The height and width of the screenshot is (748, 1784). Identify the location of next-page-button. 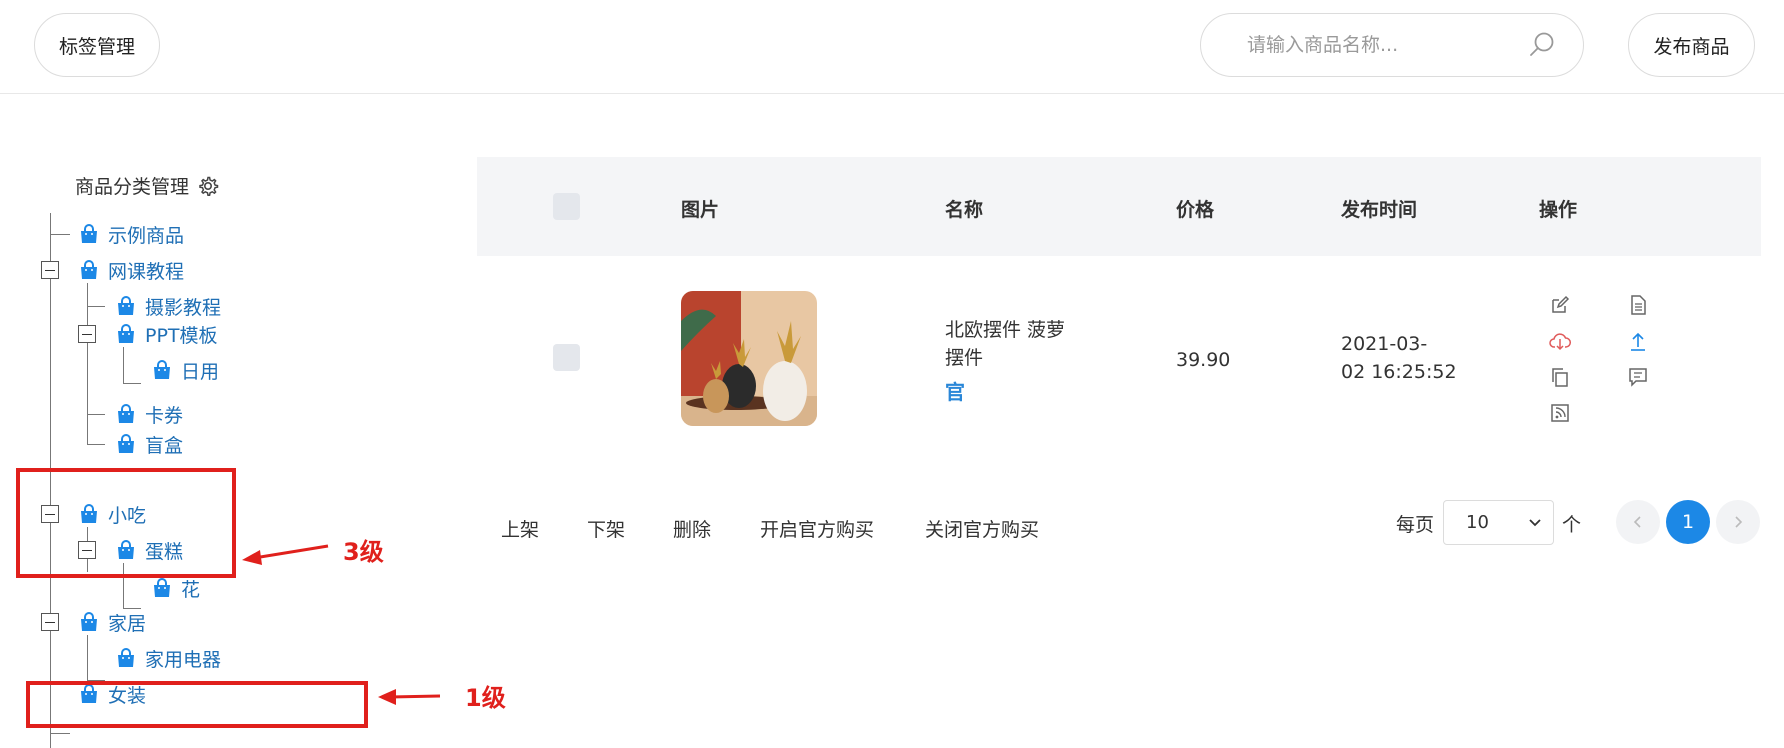
(1738, 522).